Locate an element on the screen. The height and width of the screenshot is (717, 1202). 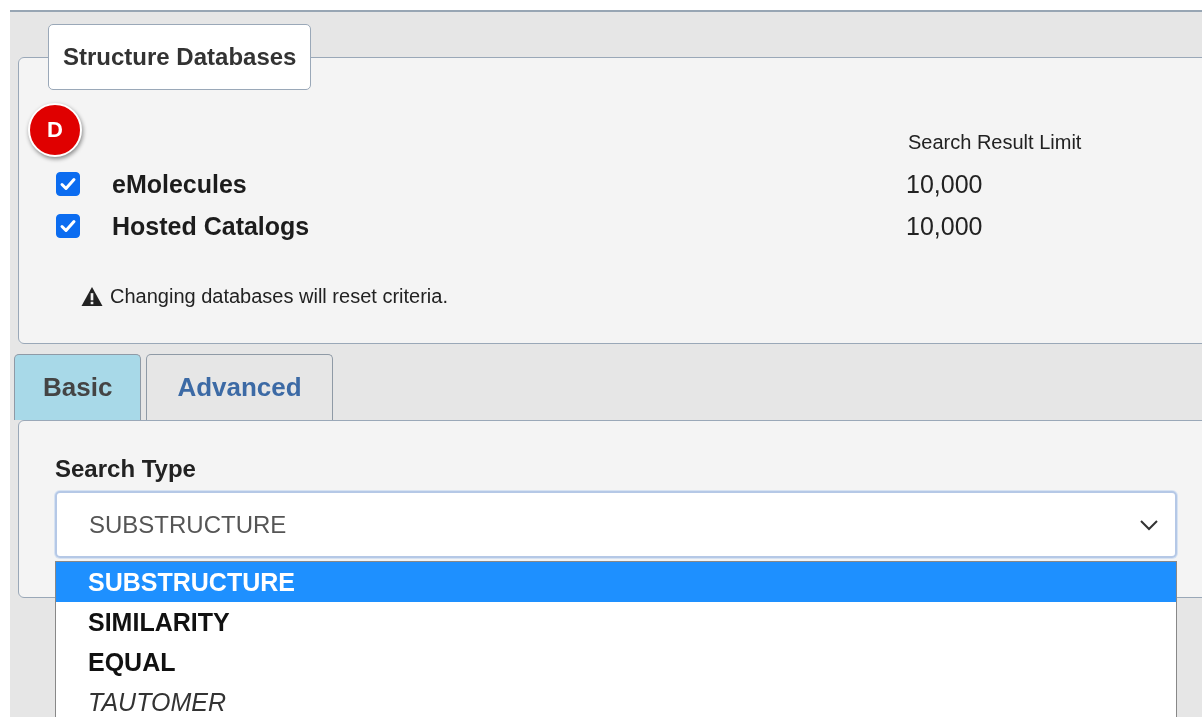
chevron-down-icon is located at coordinates (1149, 524).